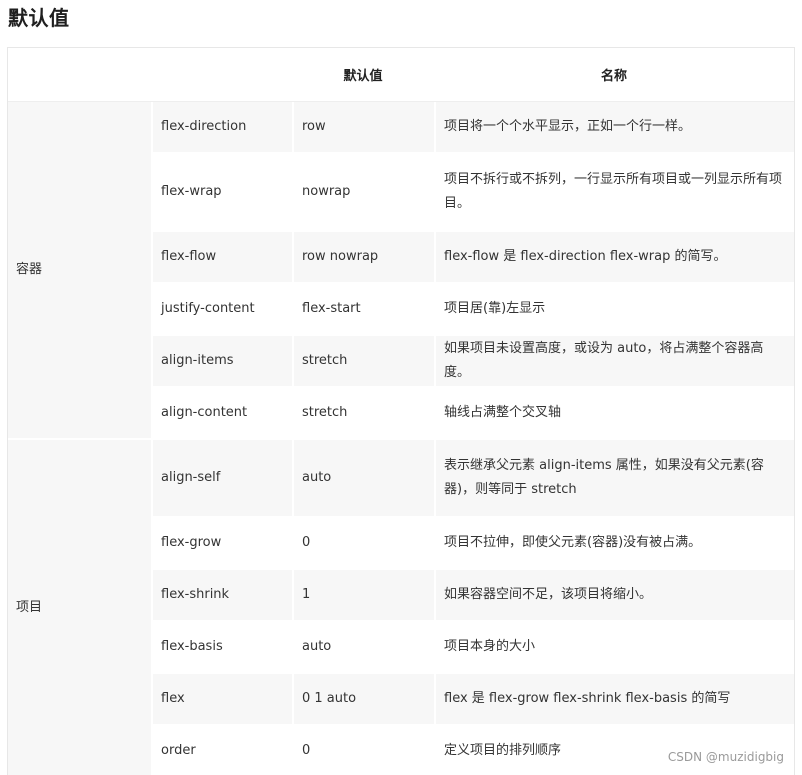  What do you see at coordinates (614, 414) in the screenshot?
I see `description-cell: 轴线占满整个交叉轴` at bounding box center [614, 414].